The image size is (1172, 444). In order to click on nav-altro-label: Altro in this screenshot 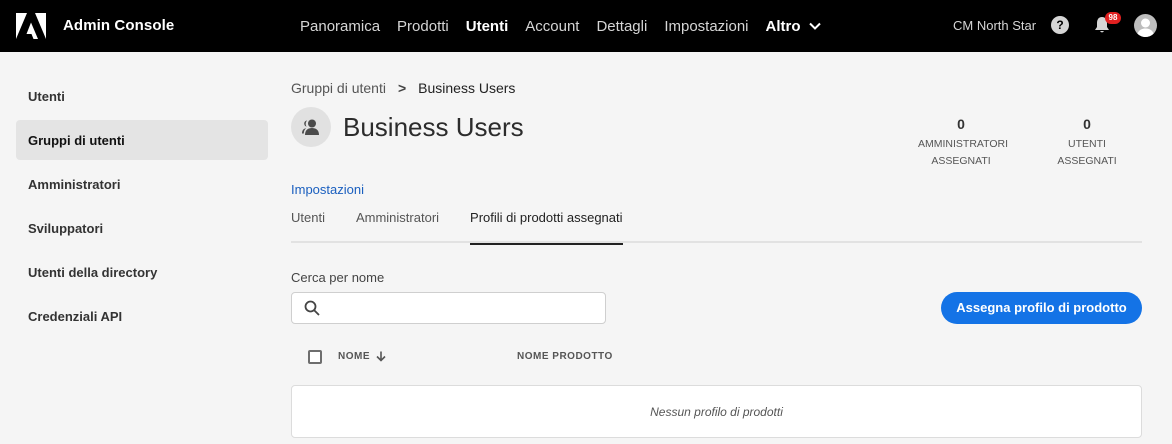, I will do `click(783, 26)`.